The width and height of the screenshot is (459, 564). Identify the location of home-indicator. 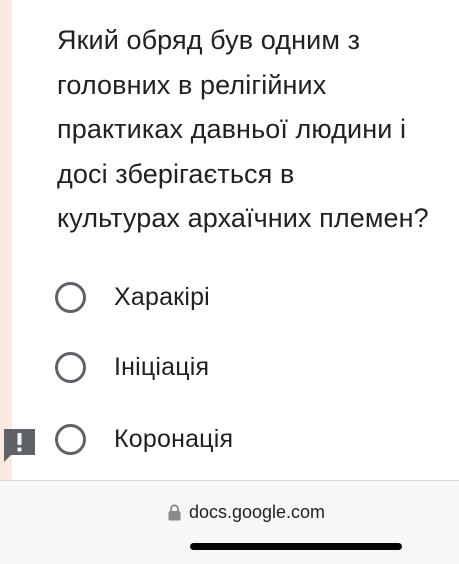
(296, 546).